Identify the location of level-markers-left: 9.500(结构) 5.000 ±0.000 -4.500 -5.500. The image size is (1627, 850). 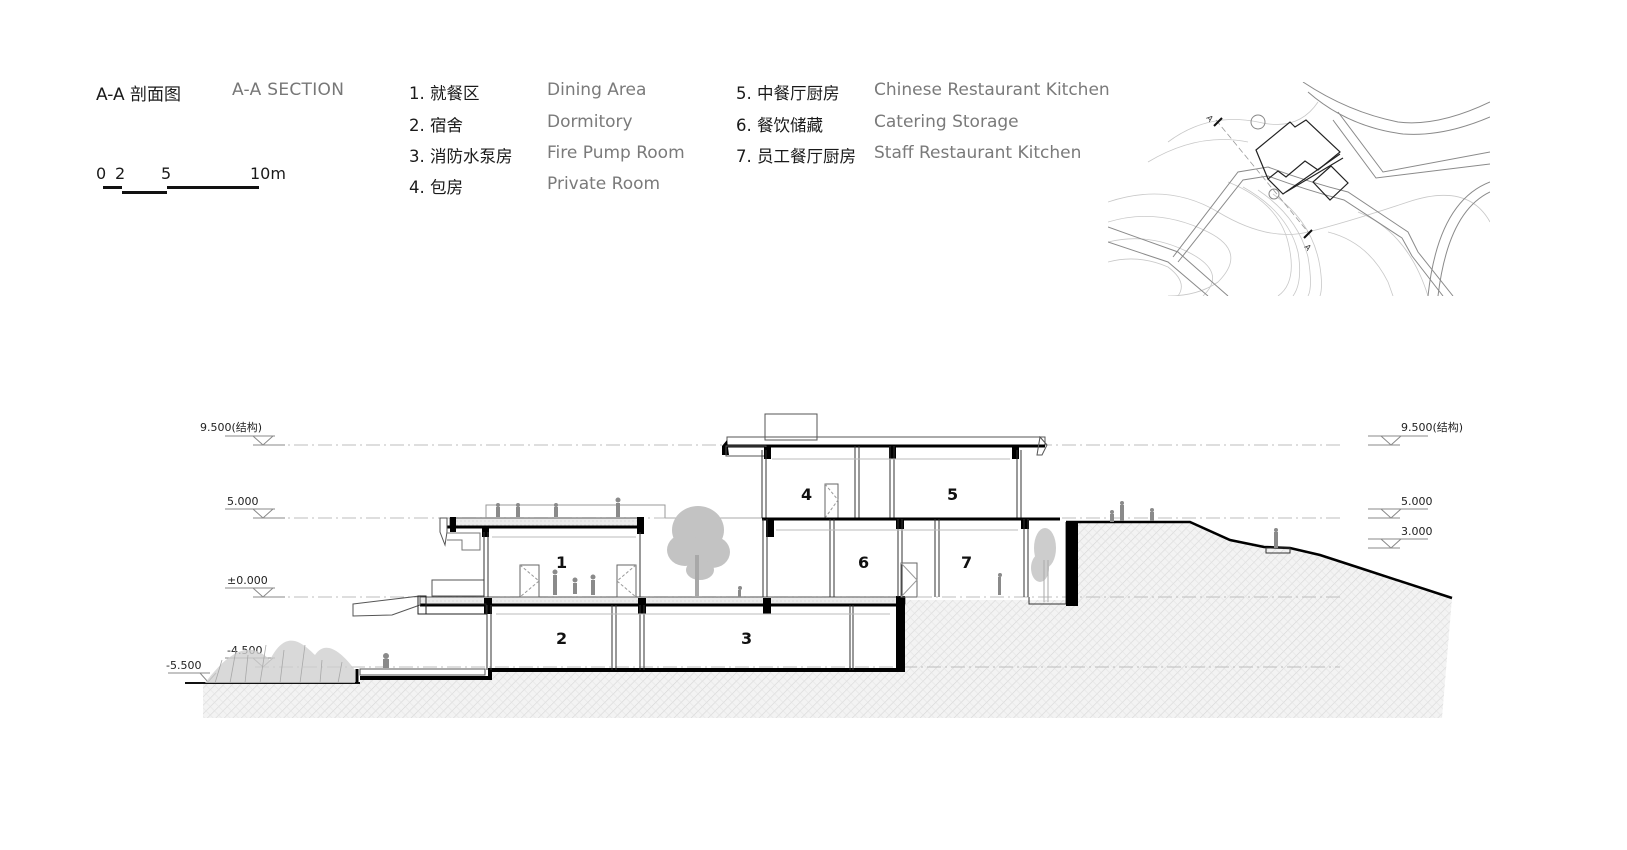
(263, 552).